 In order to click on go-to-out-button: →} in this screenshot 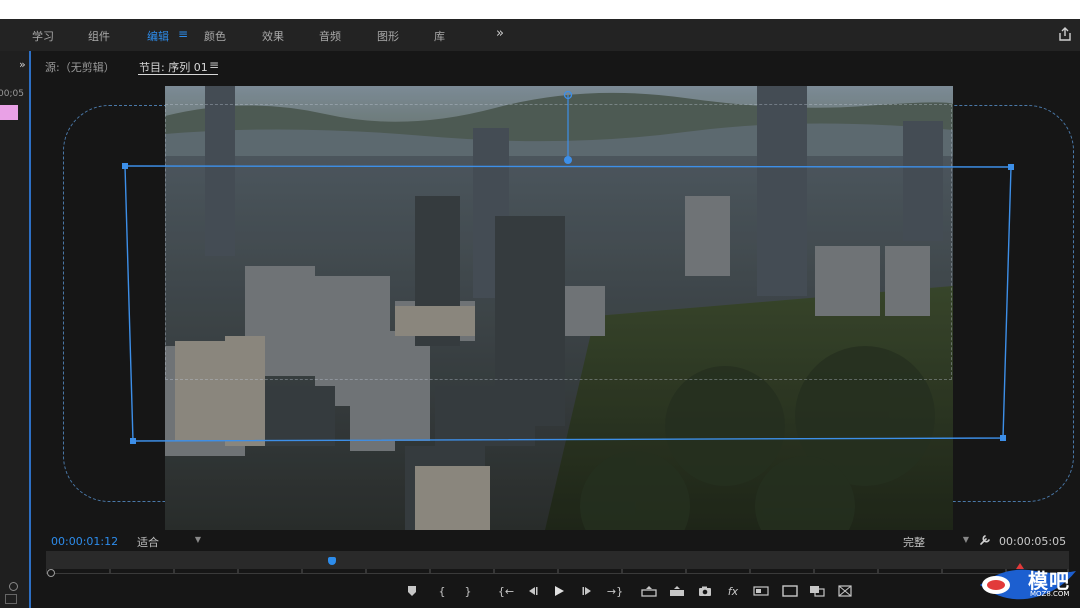, I will do `click(615, 592)`.